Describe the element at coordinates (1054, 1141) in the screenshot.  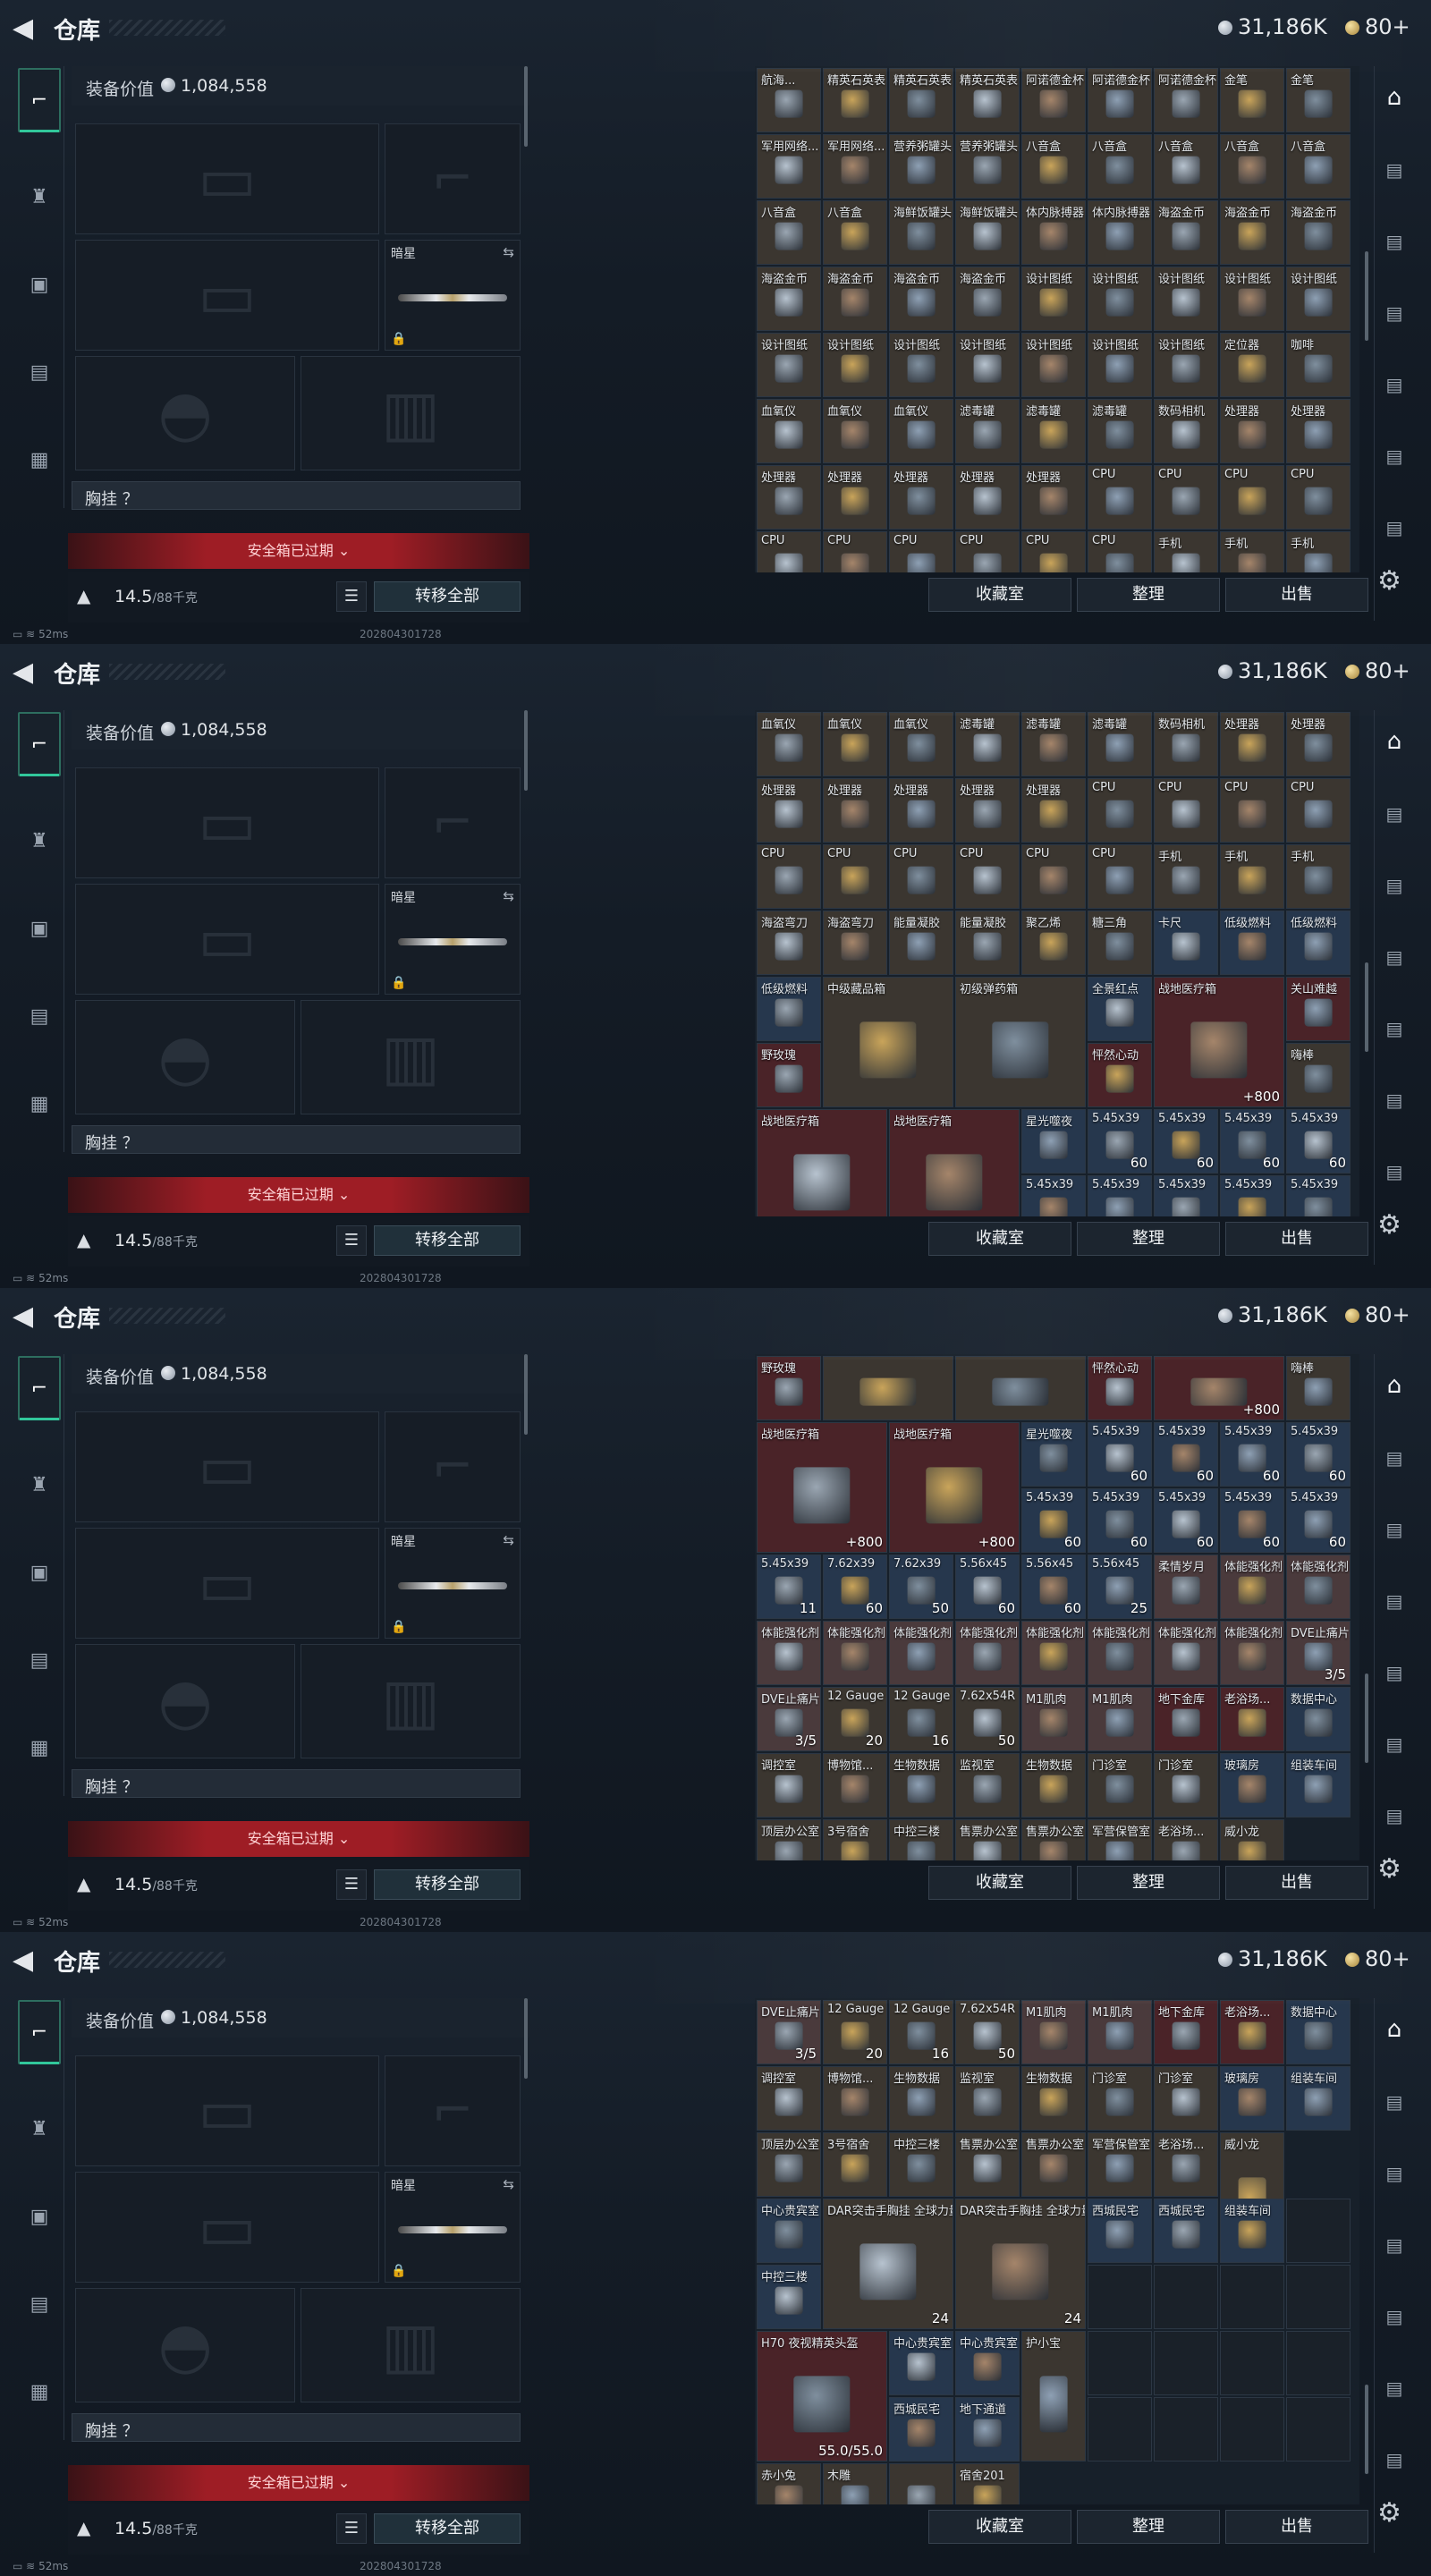
I see `inventory-item: 星光噬夜` at that location.